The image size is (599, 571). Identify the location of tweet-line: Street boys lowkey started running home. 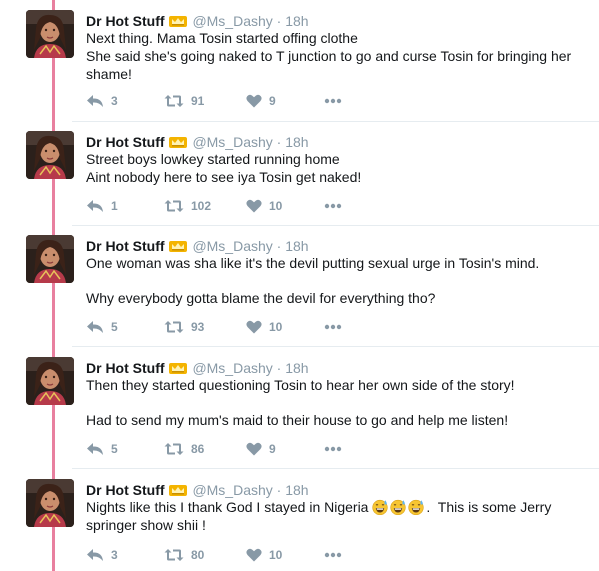
(213, 159).